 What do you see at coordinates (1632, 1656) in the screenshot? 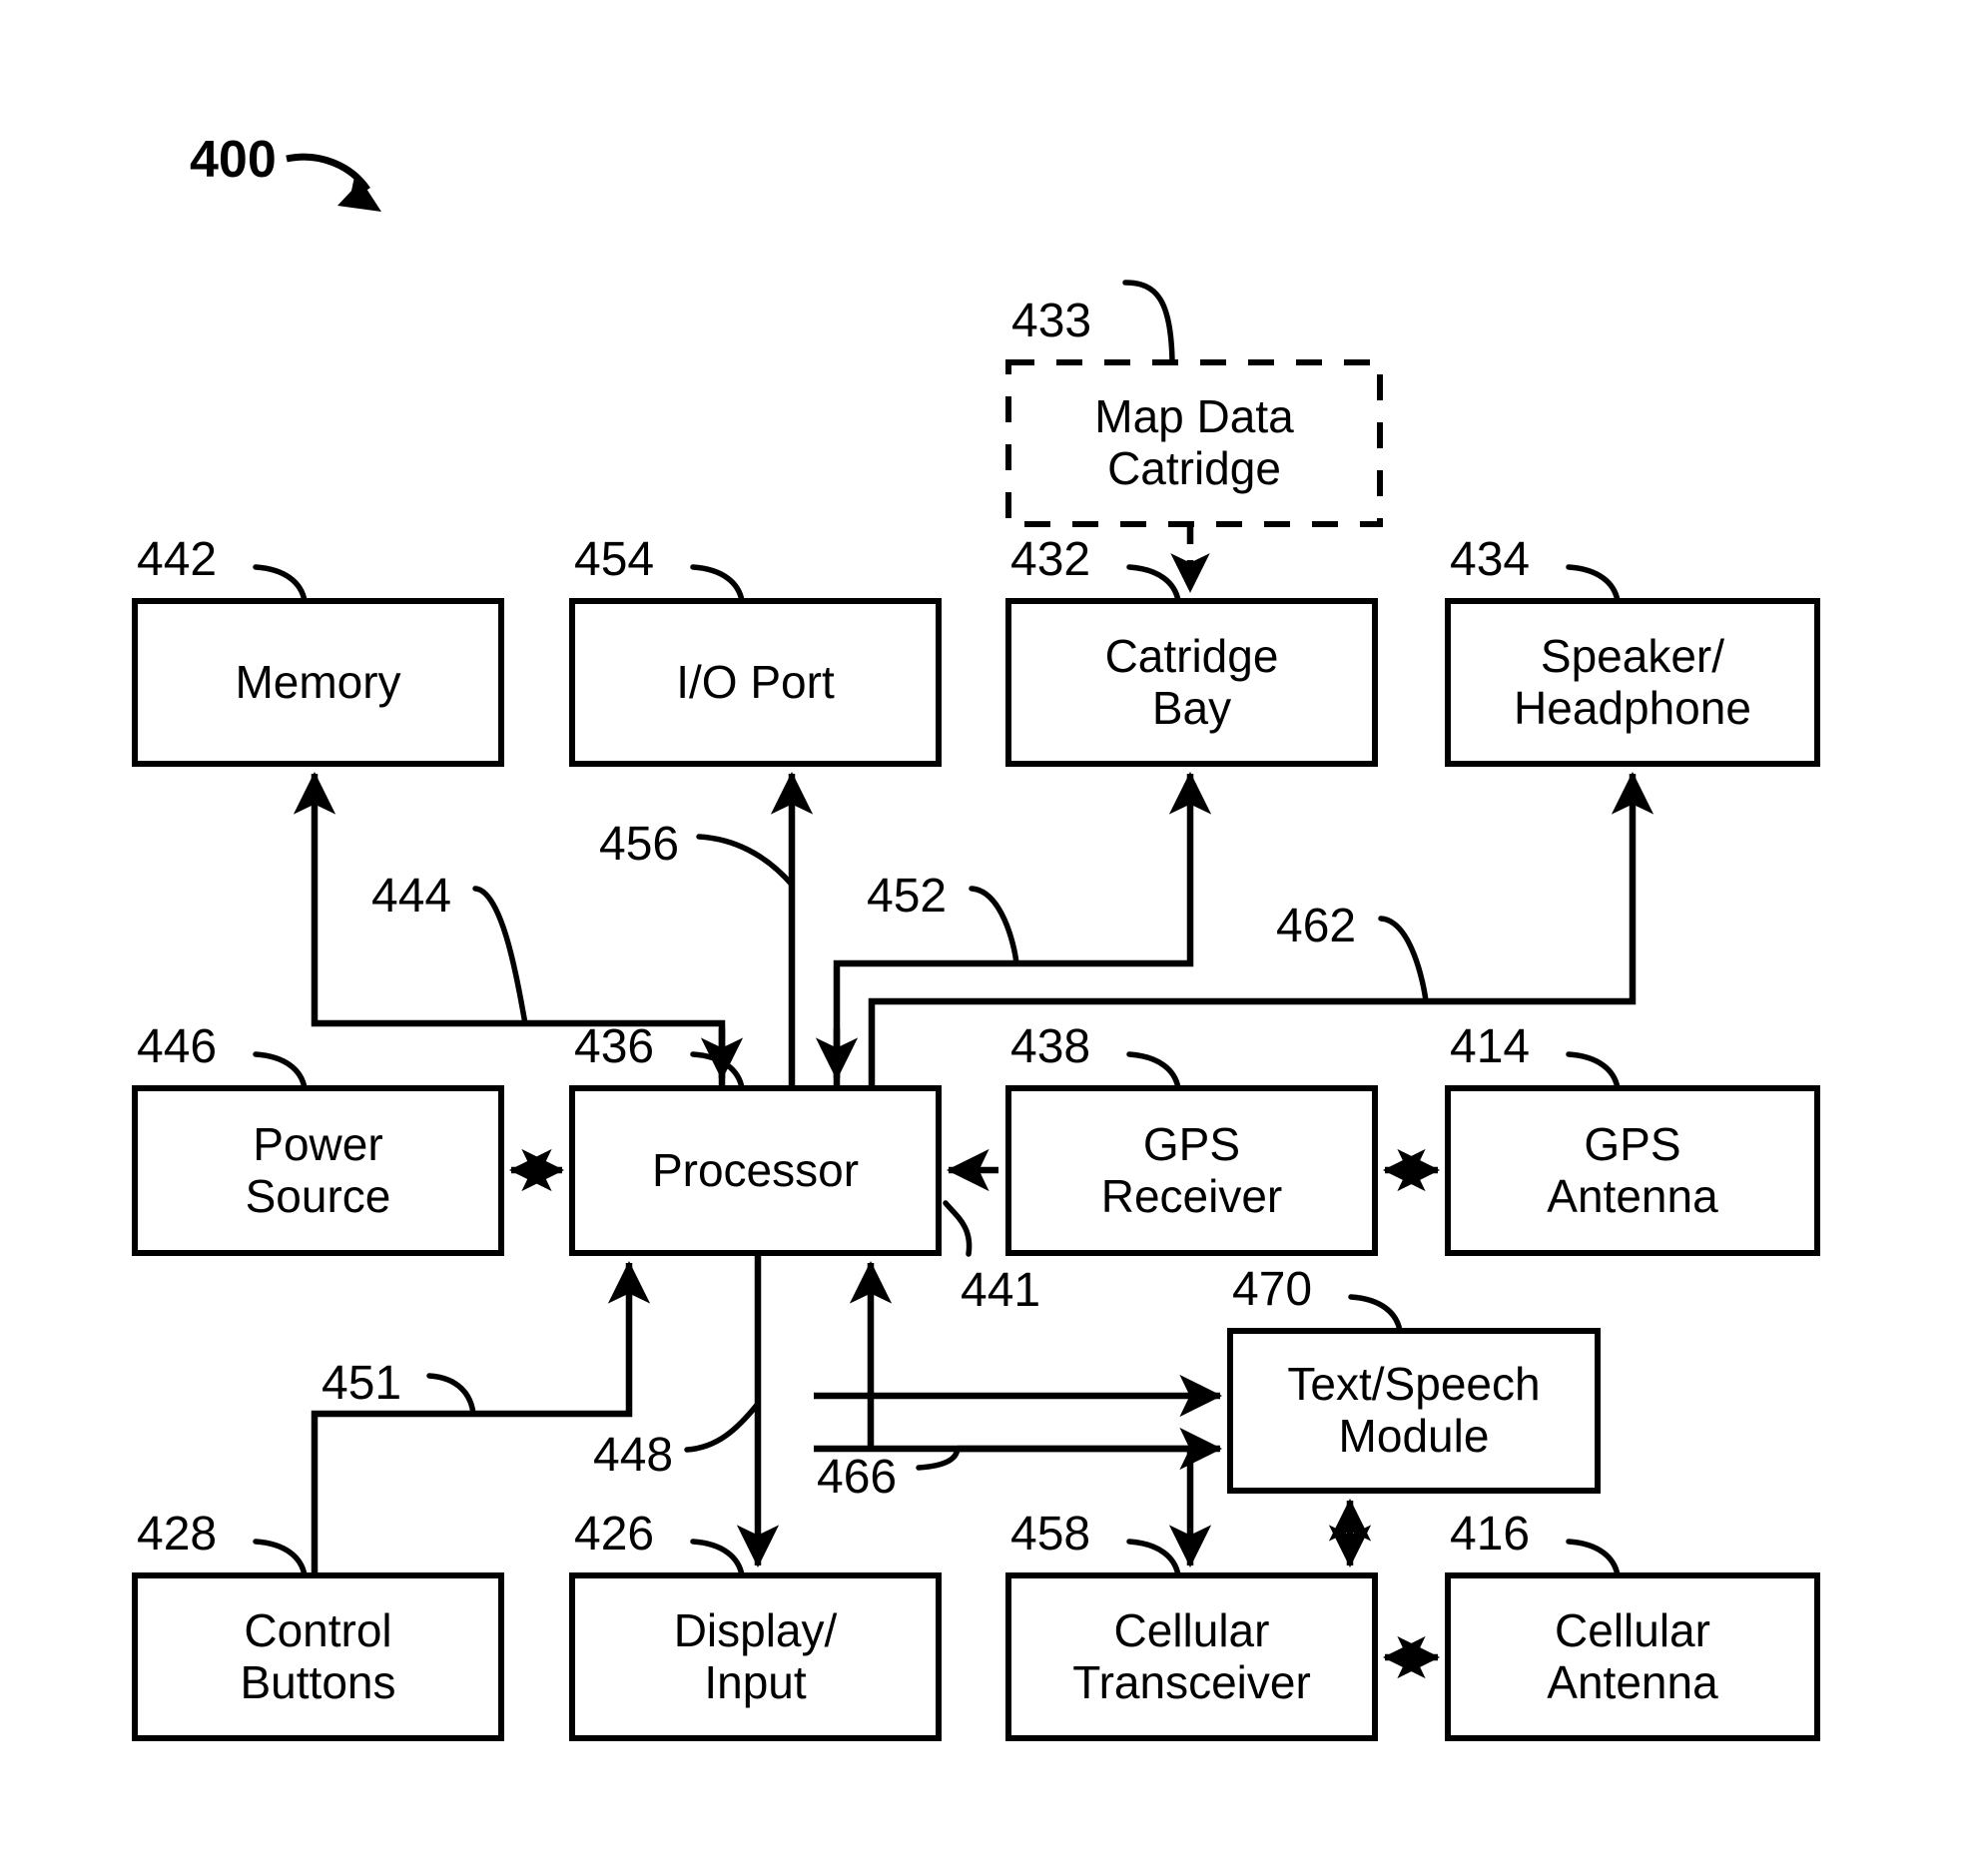
I see `box-outline-cellular-antenna` at bounding box center [1632, 1656].